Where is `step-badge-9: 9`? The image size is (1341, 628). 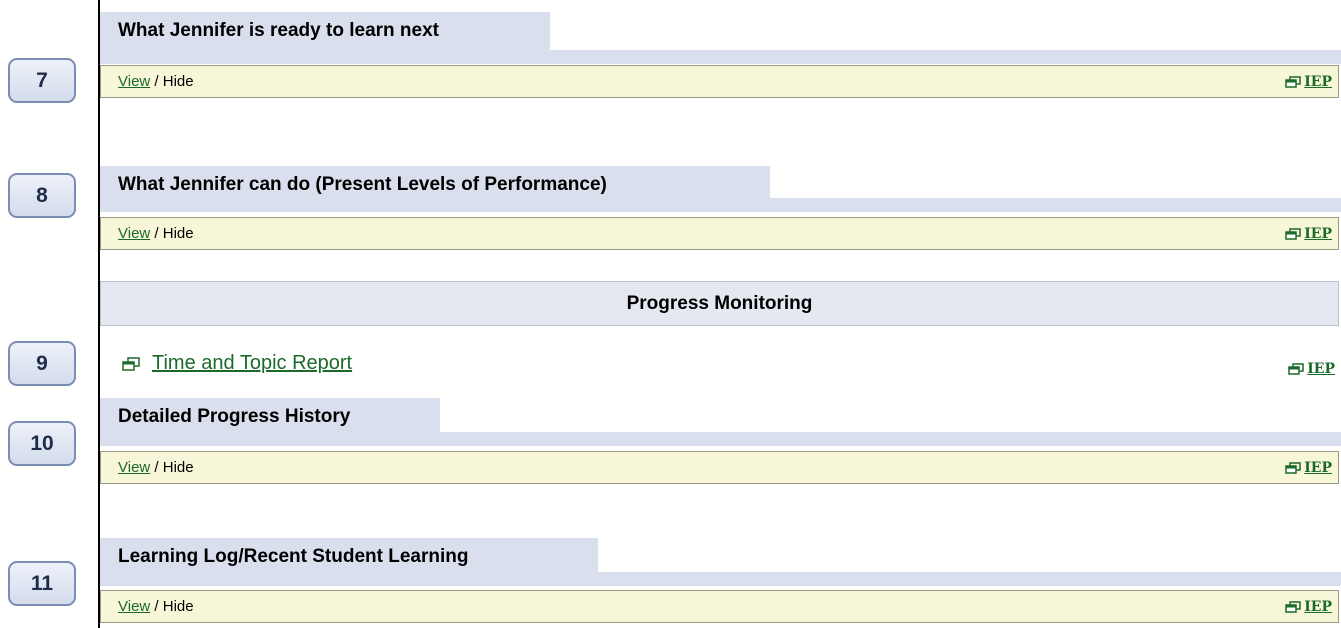
step-badge-9: 9 is located at coordinates (42, 363).